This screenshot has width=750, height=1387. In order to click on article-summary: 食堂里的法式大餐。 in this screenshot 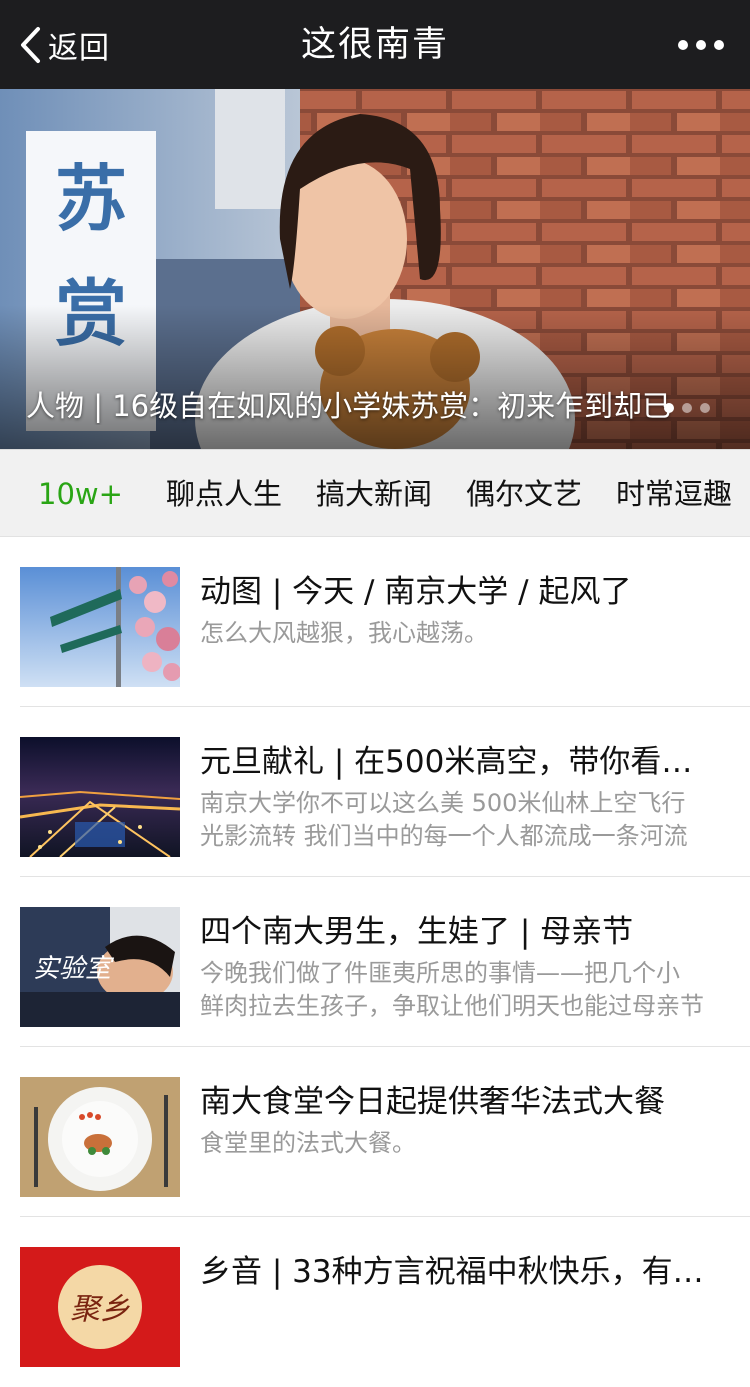, I will do `click(460, 1143)`.